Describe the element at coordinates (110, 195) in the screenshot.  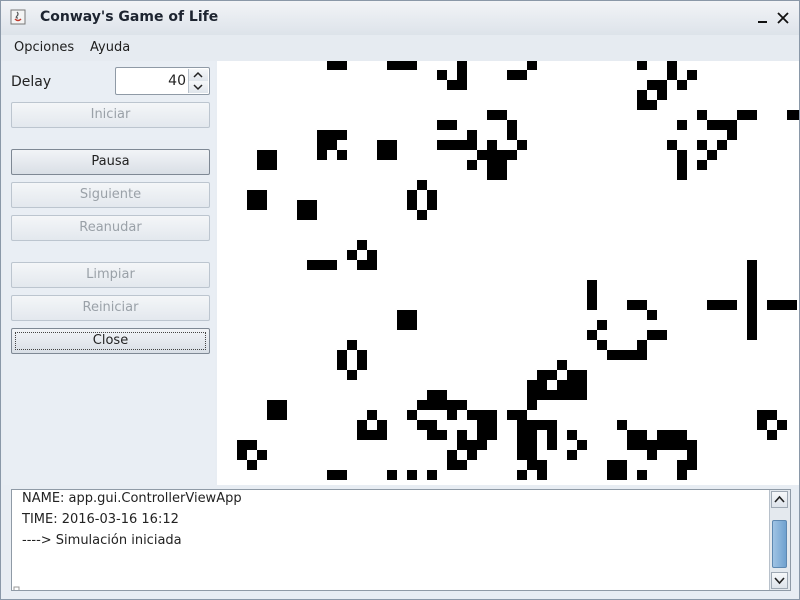
I see `siguiente-button: Siguiente` at that location.